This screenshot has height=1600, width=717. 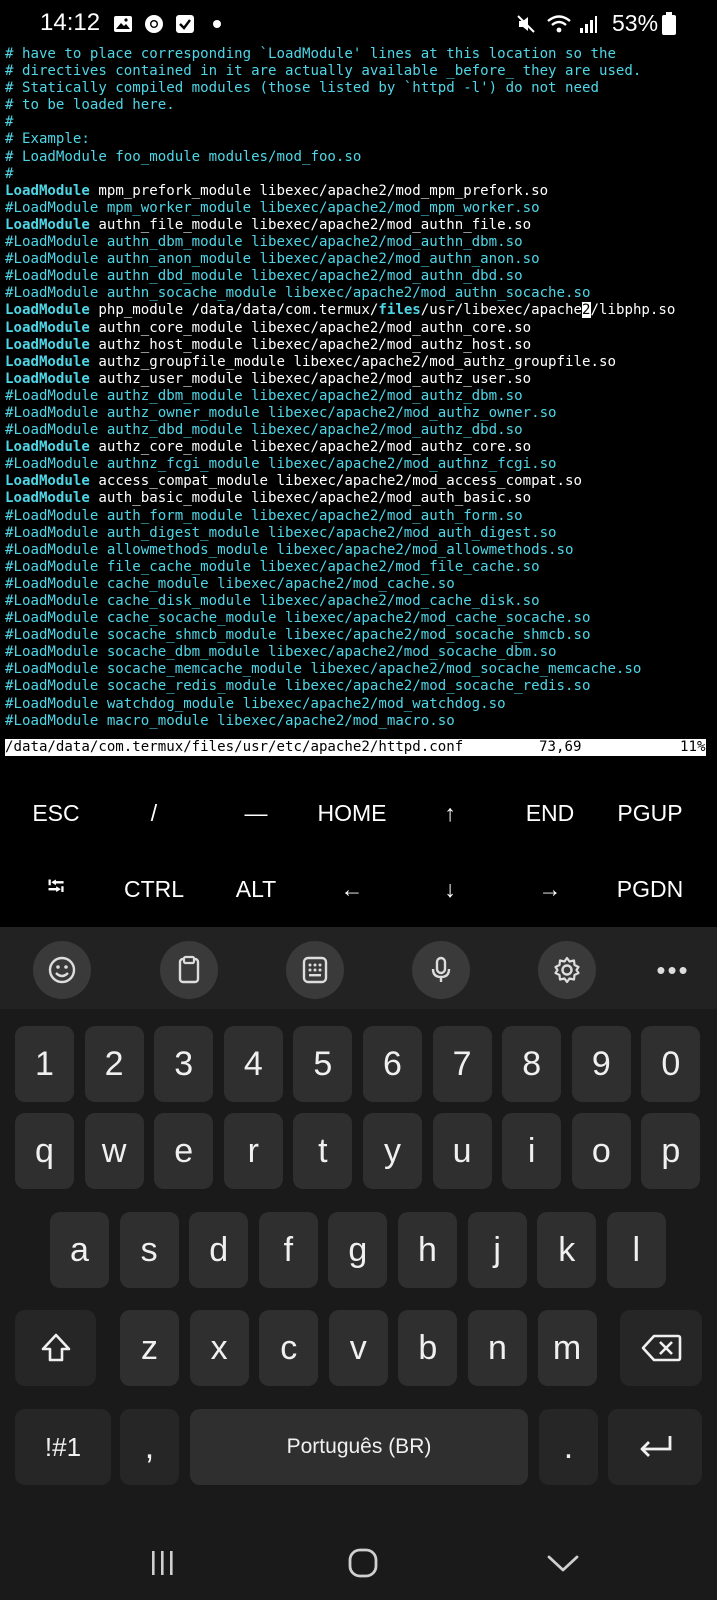 What do you see at coordinates (79, 1250) in the screenshot?
I see `key: a` at bounding box center [79, 1250].